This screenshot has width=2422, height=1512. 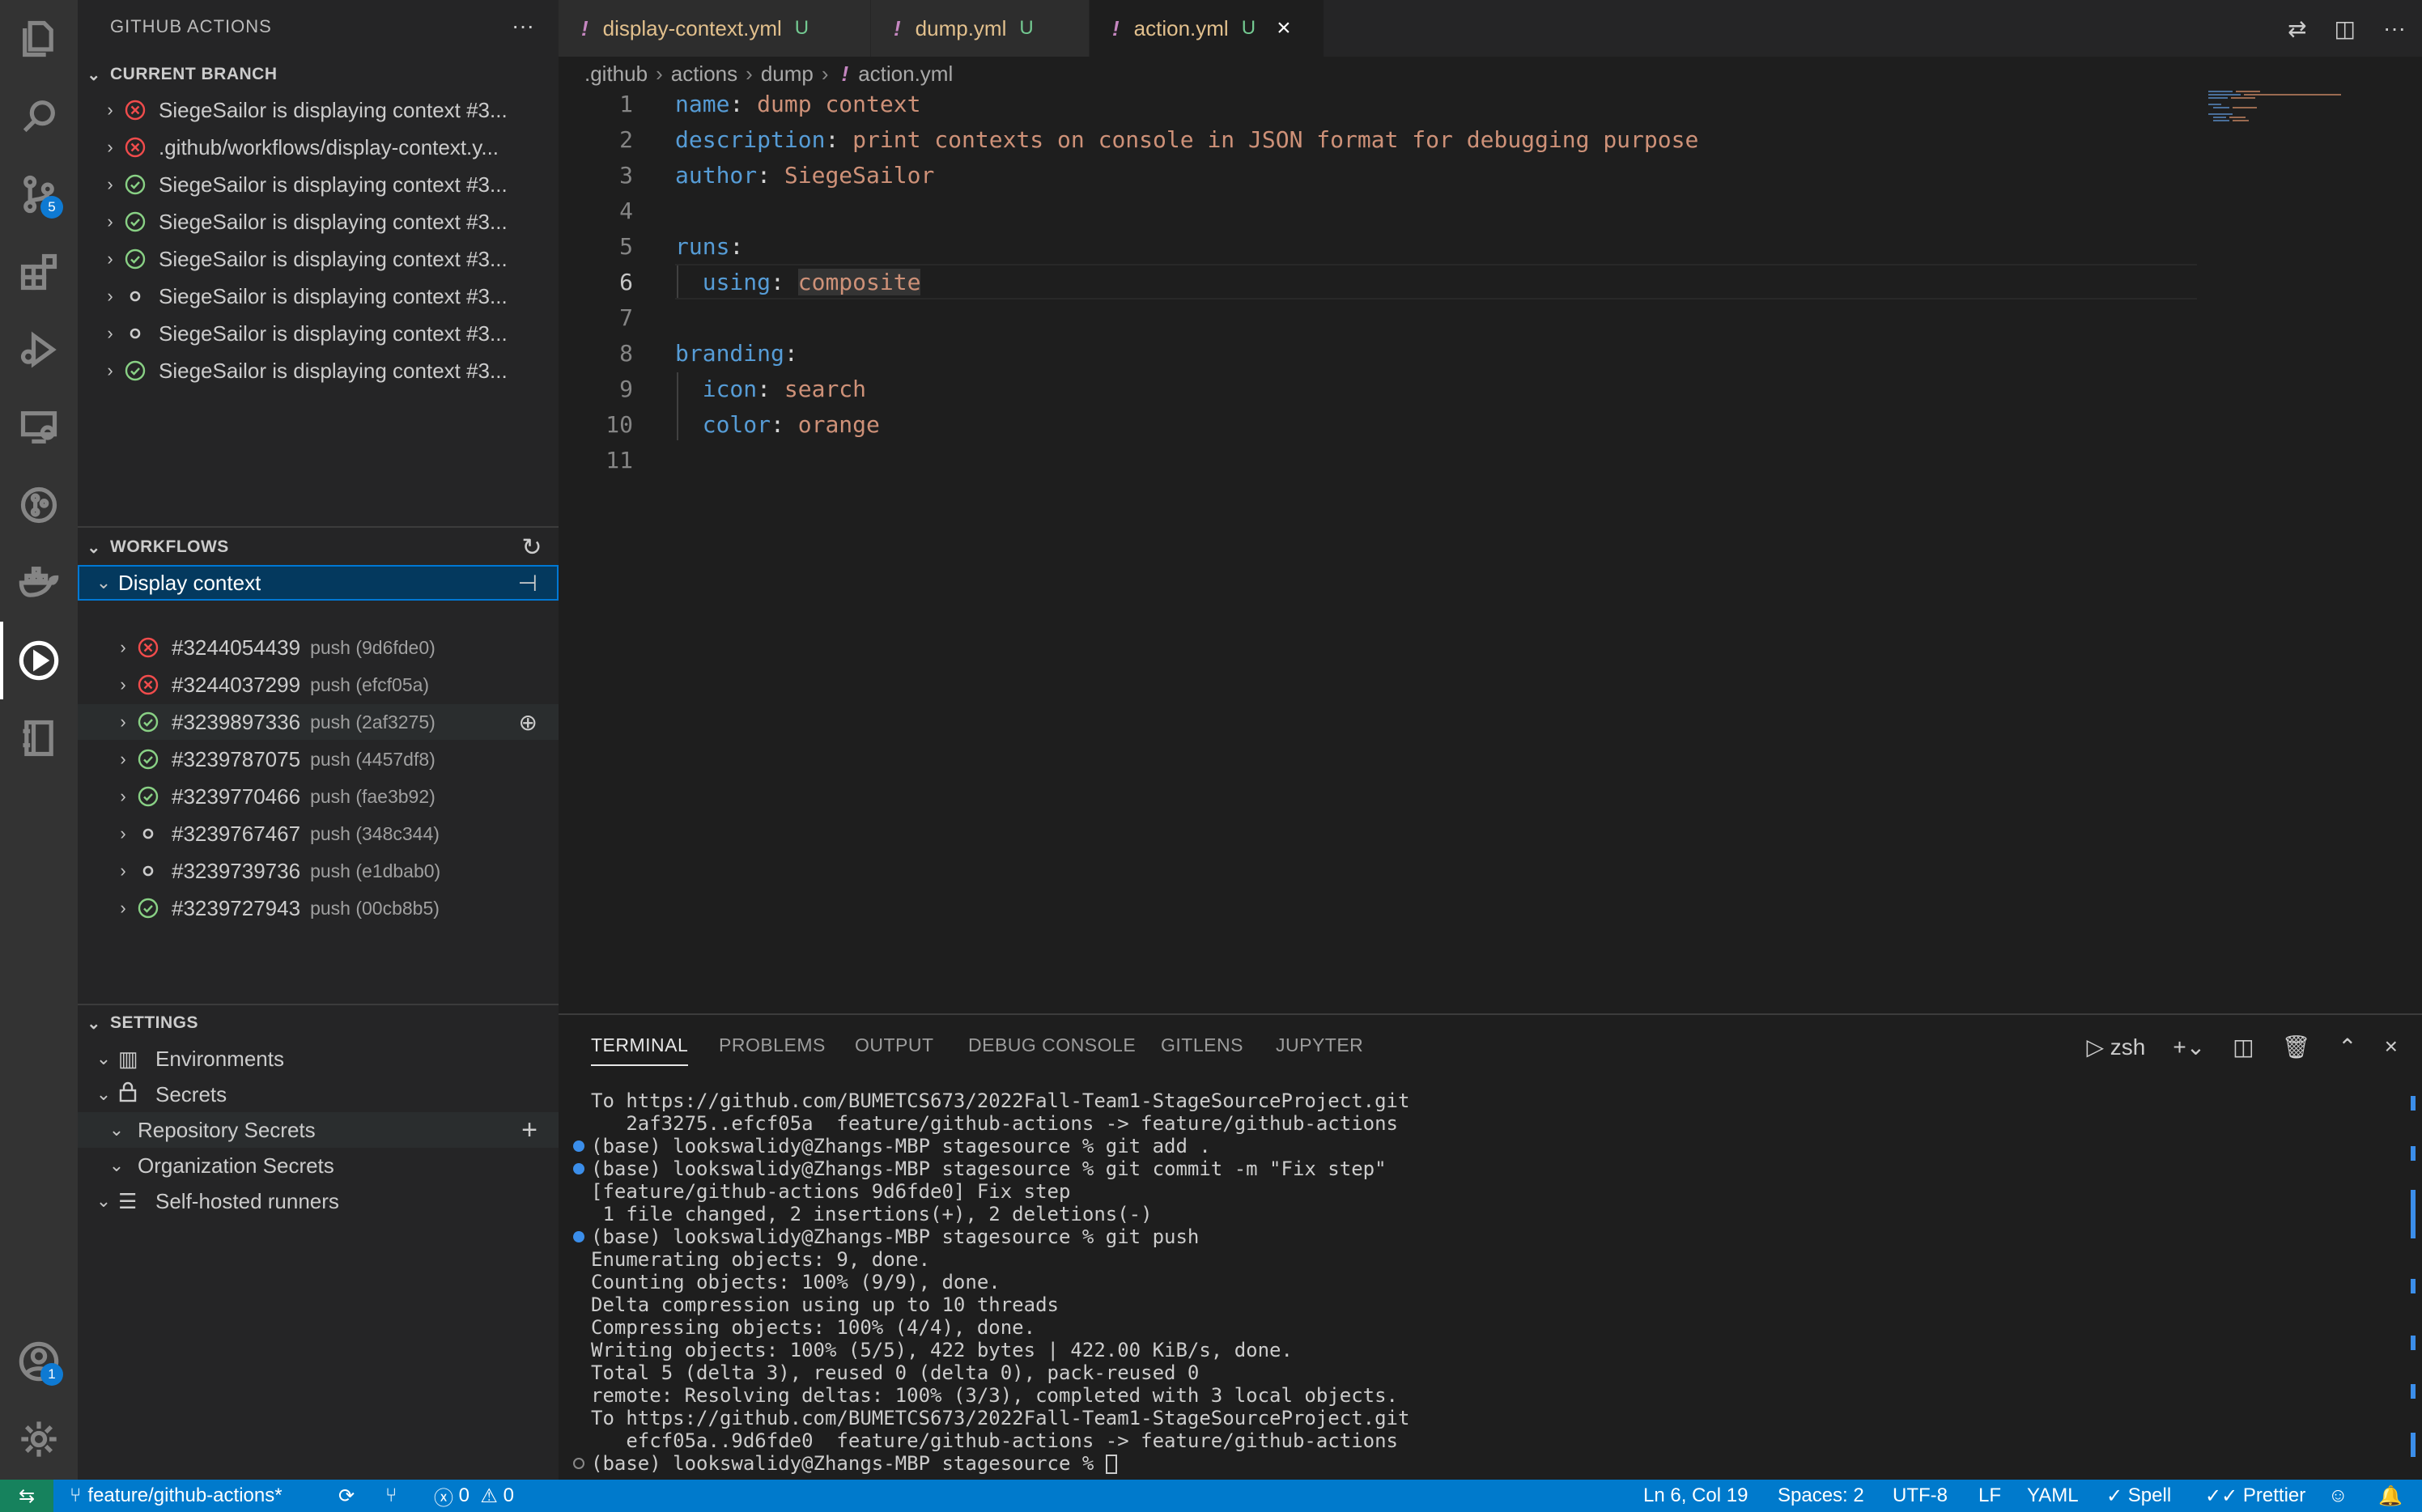 I want to click on accounts-badge: 1, so click(x=51, y=1374).